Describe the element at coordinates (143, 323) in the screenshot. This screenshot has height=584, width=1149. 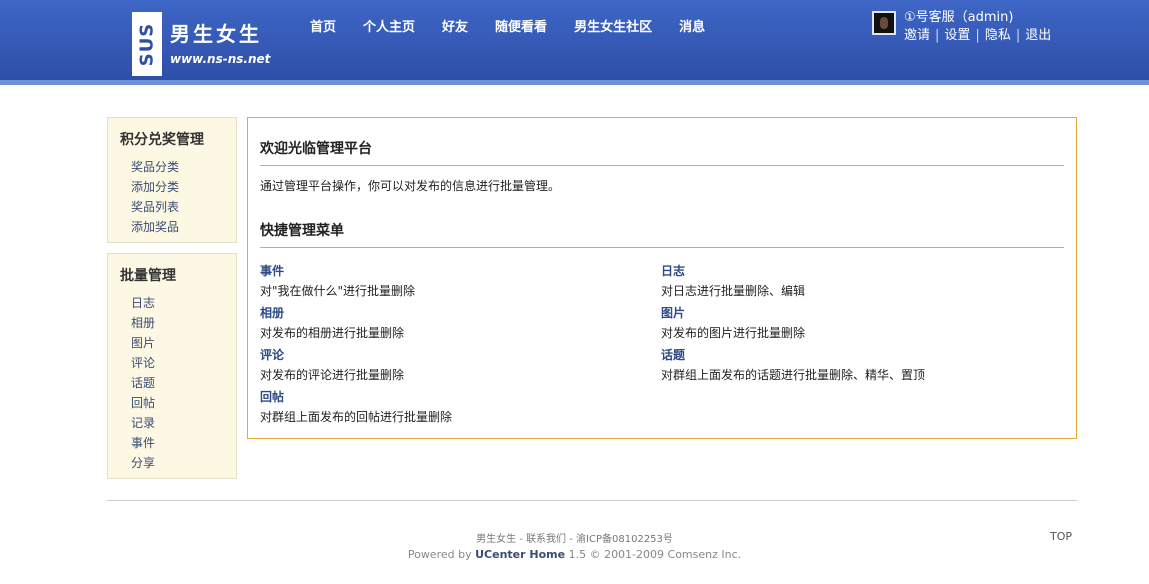
I see `sidebar-item-album: 相册` at that location.